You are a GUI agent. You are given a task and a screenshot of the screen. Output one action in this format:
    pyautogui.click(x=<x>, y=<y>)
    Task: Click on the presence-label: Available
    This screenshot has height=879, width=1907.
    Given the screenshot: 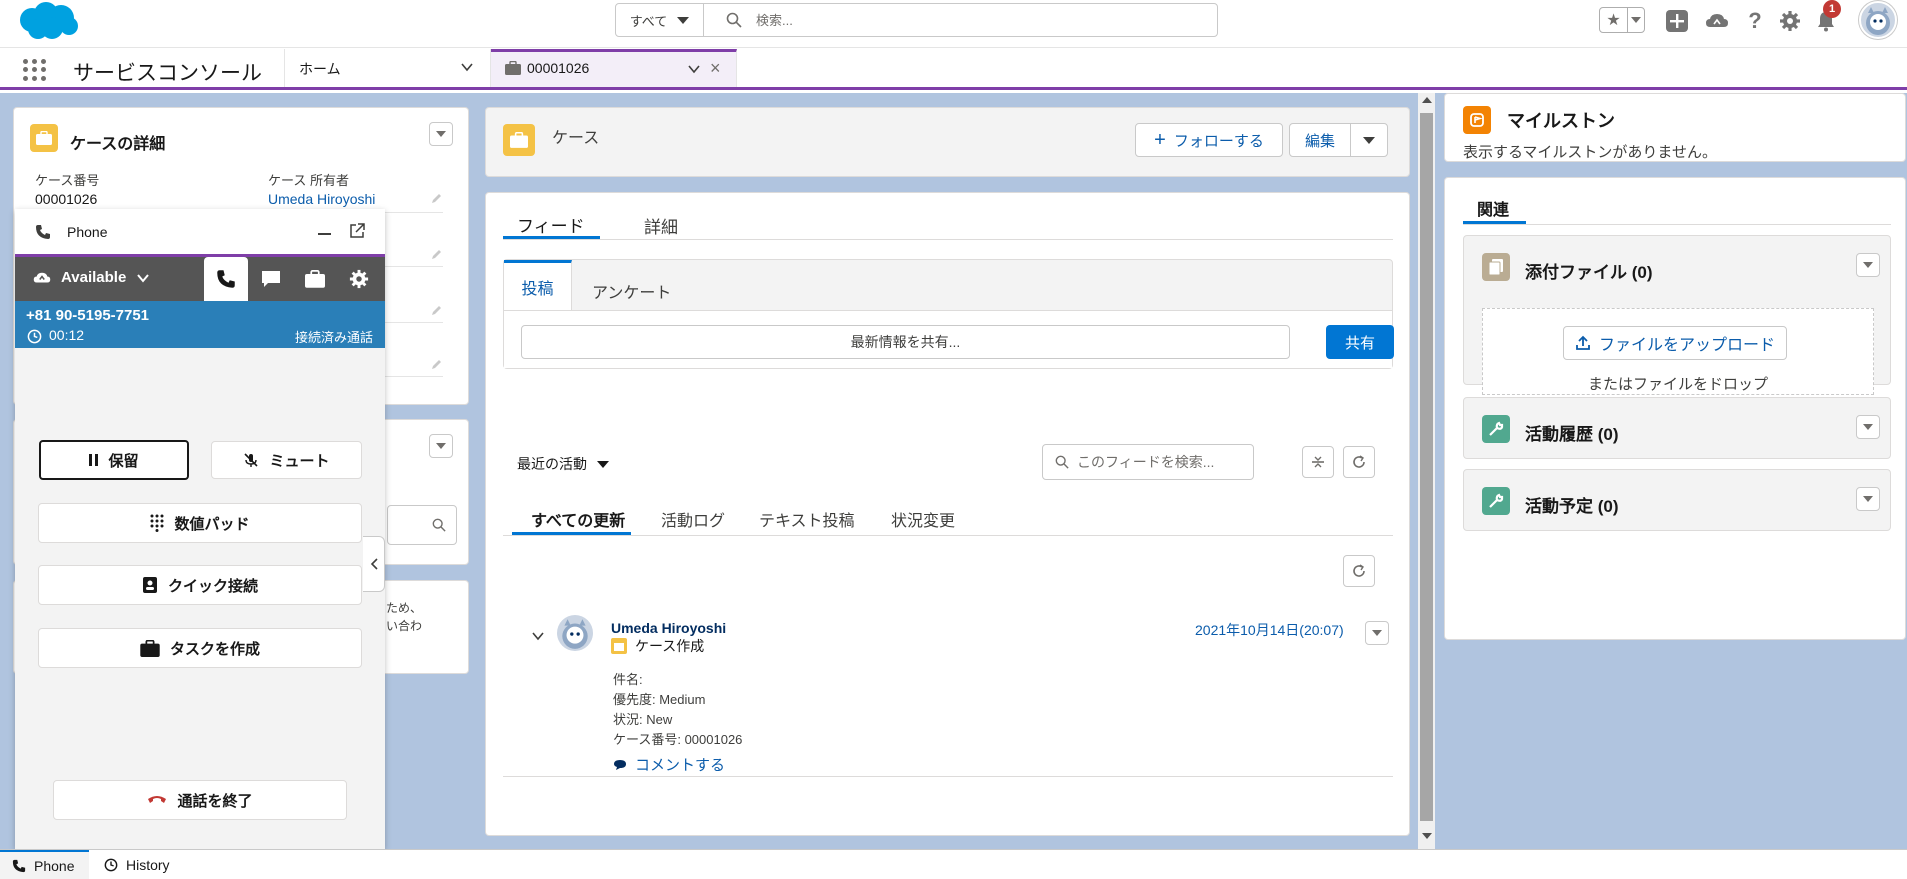 What is the action you would take?
    pyautogui.click(x=94, y=277)
    